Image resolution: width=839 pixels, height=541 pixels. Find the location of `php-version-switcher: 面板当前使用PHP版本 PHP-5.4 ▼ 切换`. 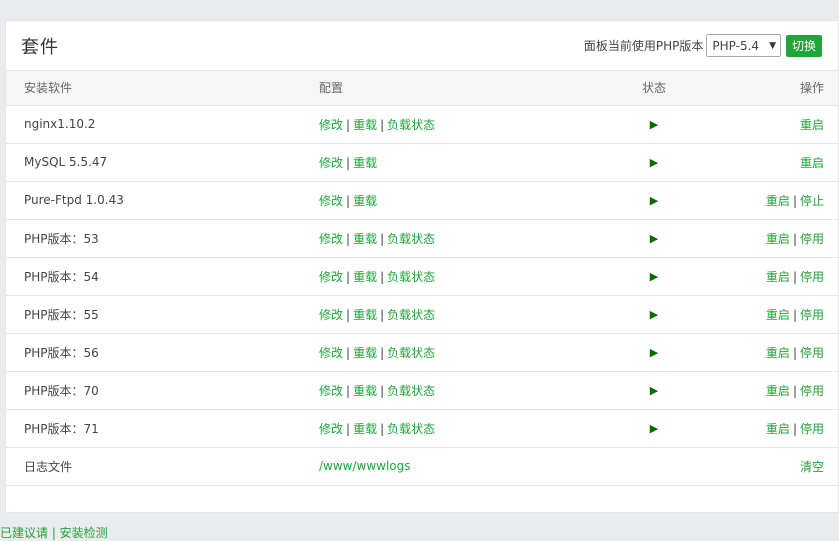

php-version-switcher: 面板当前使用PHP版本 PHP-5.4 ▼ 切换 is located at coordinates (703, 45).